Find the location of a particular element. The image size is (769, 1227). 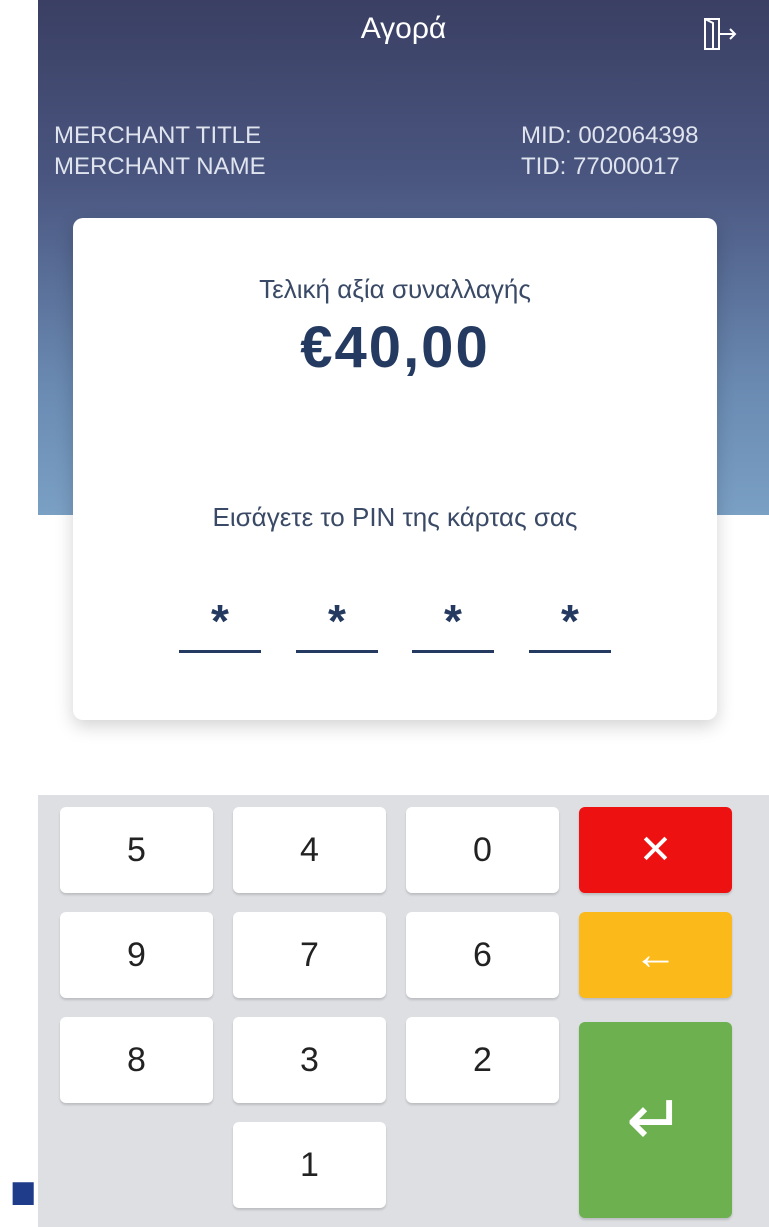

amount-value: €40,00 is located at coordinates (395, 347).